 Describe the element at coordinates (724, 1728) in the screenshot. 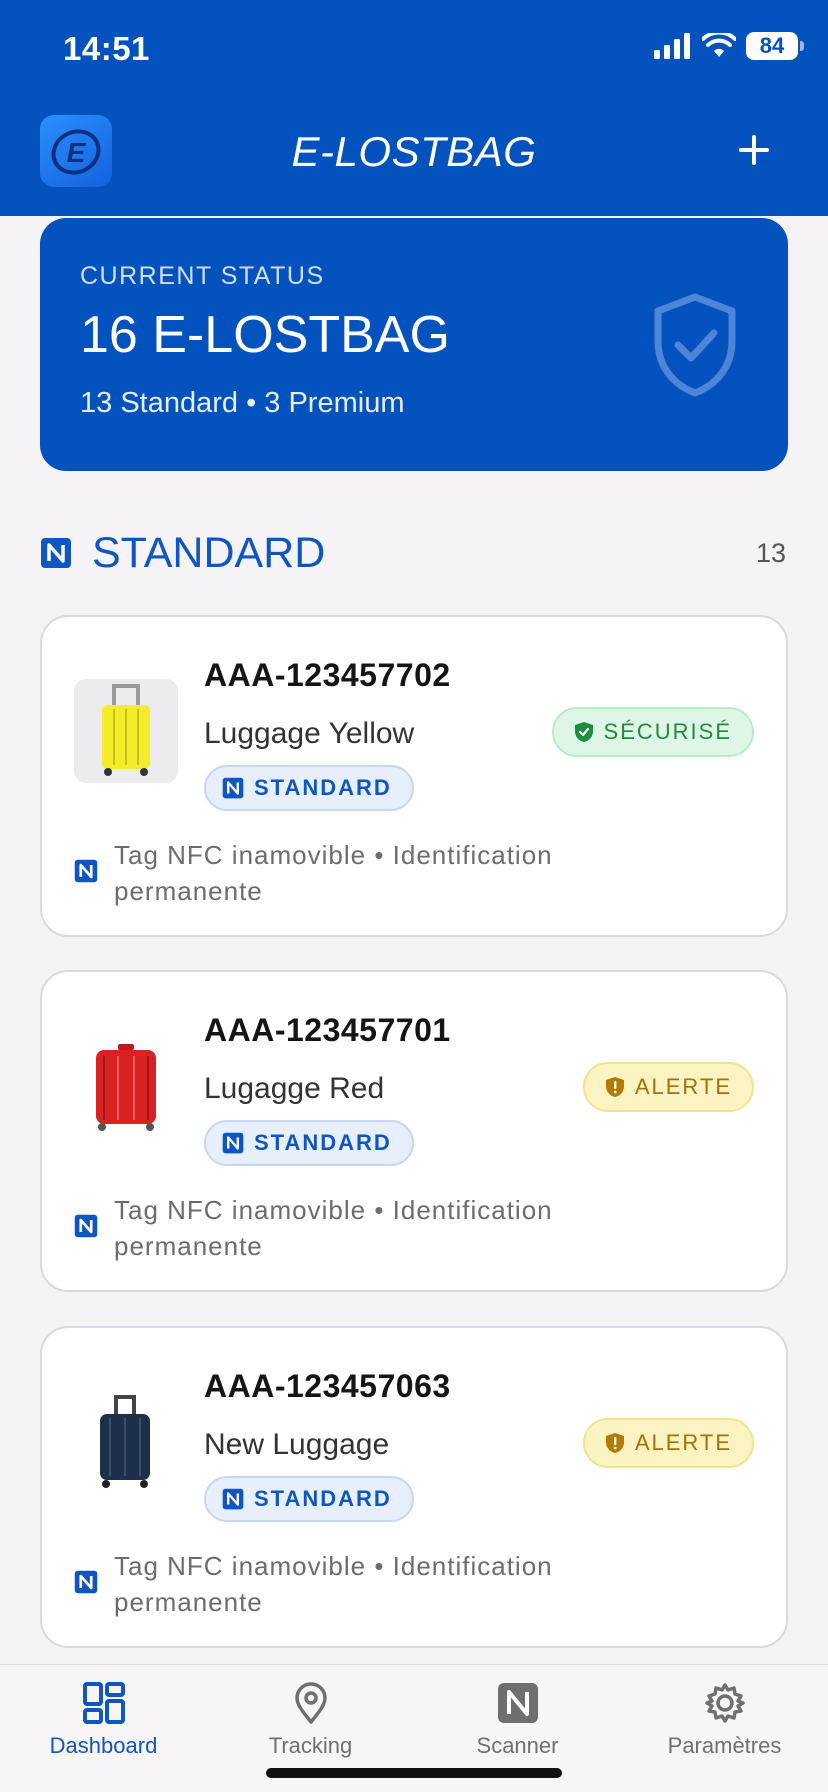

I see `nav-settings: Paramètres` at that location.